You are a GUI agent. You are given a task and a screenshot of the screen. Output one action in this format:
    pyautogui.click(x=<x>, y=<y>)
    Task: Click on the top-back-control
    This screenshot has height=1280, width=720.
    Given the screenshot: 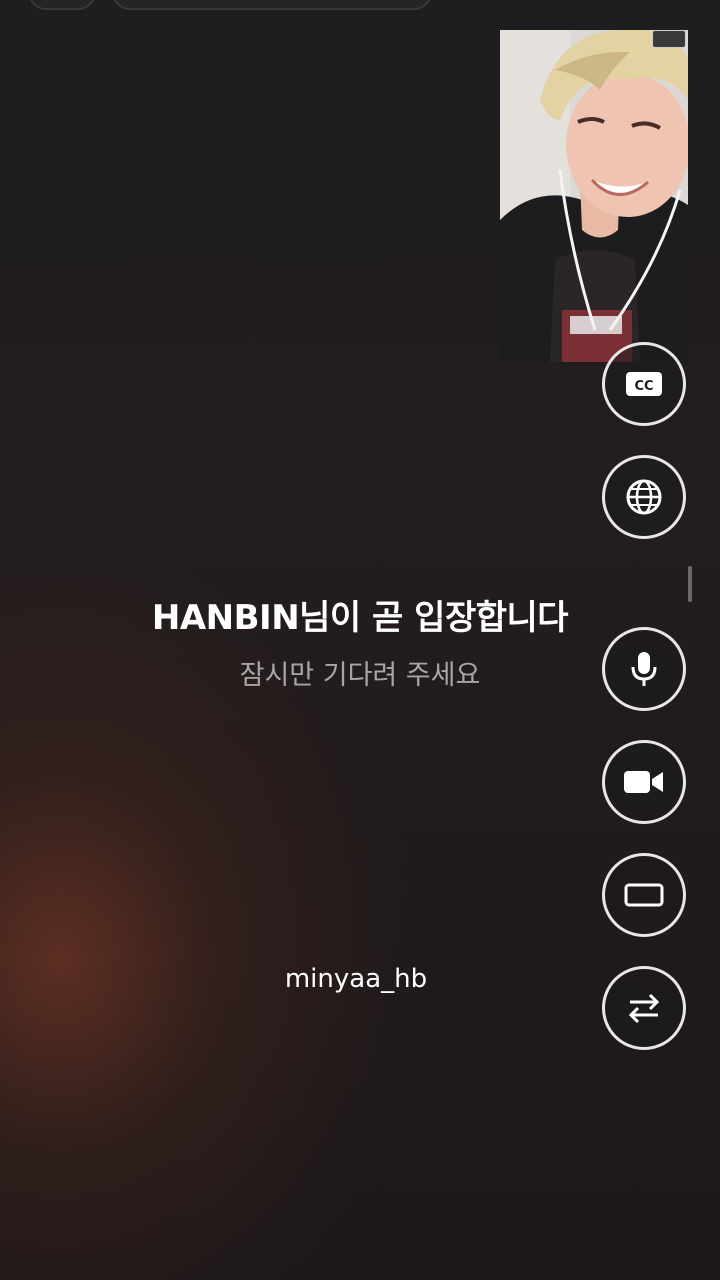 What is the action you would take?
    pyautogui.click(x=62, y=5)
    